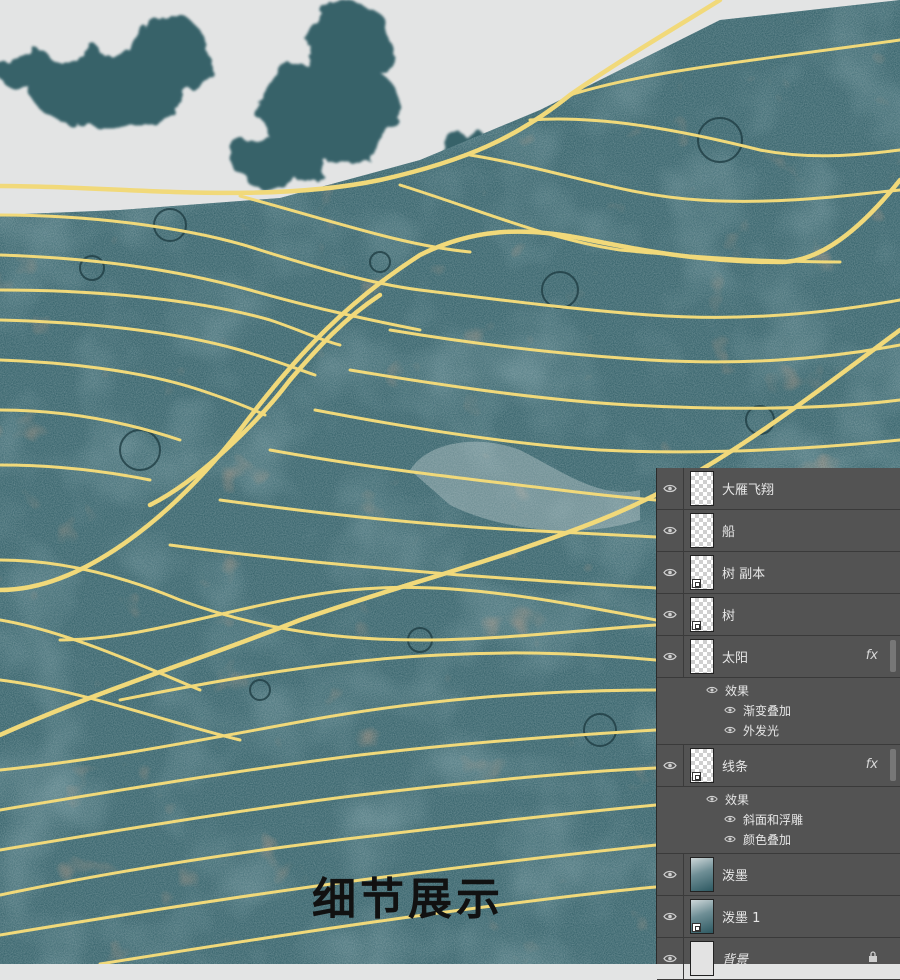  Describe the element at coordinates (729, 616) in the screenshot. I see `layer-name: 树` at that location.